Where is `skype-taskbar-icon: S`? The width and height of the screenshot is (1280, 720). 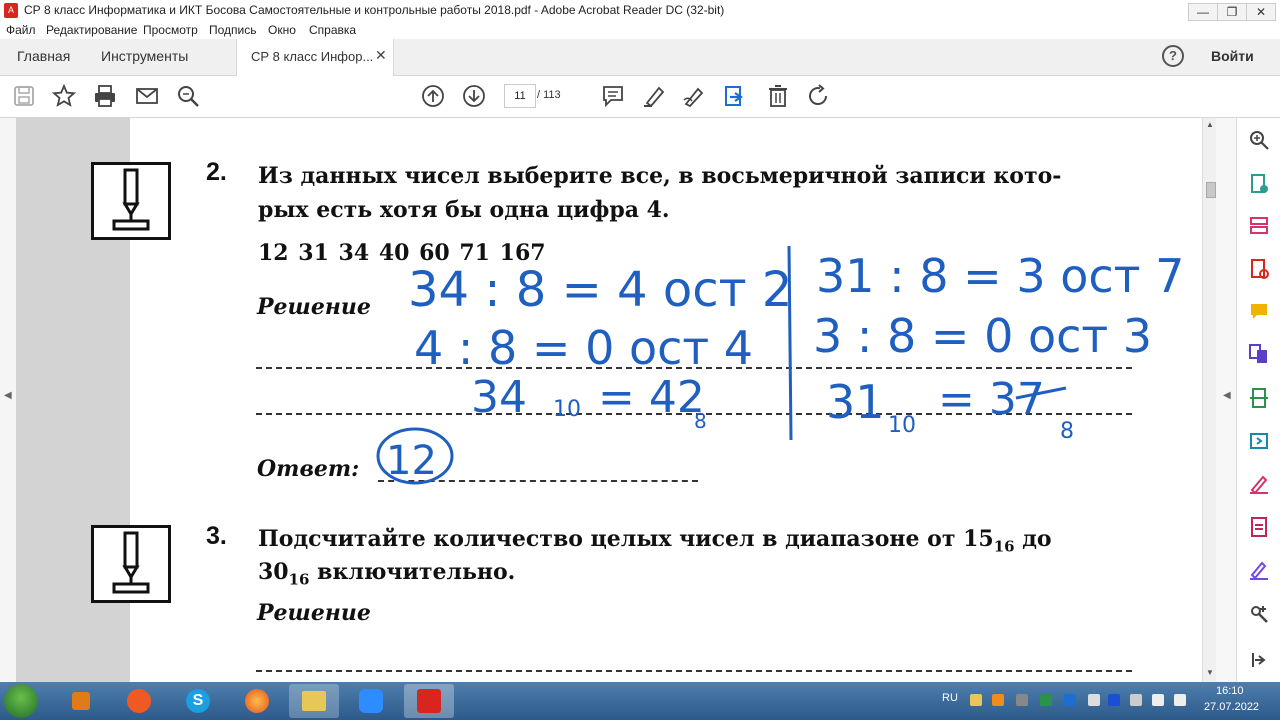
skype-taskbar-icon: S is located at coordinates (198, 701).